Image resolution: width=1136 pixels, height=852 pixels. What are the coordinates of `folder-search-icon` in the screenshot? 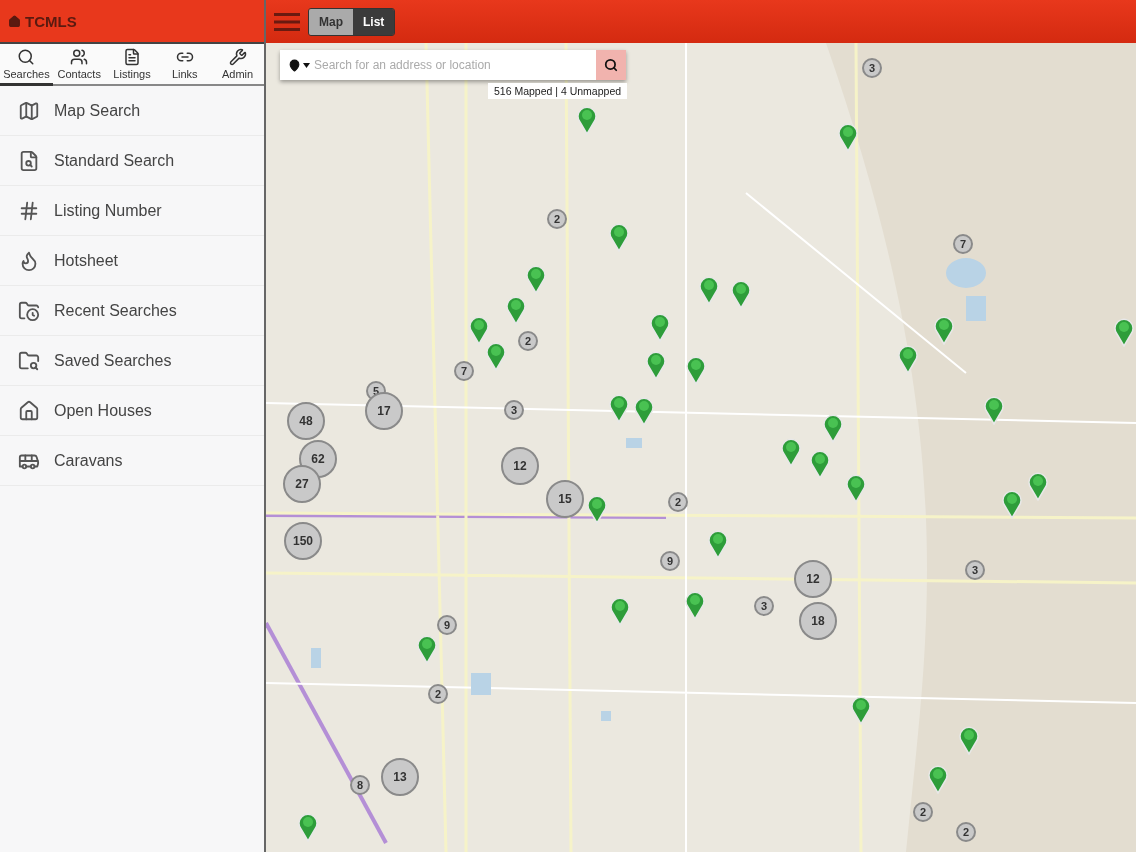 It's located at (29, 360).